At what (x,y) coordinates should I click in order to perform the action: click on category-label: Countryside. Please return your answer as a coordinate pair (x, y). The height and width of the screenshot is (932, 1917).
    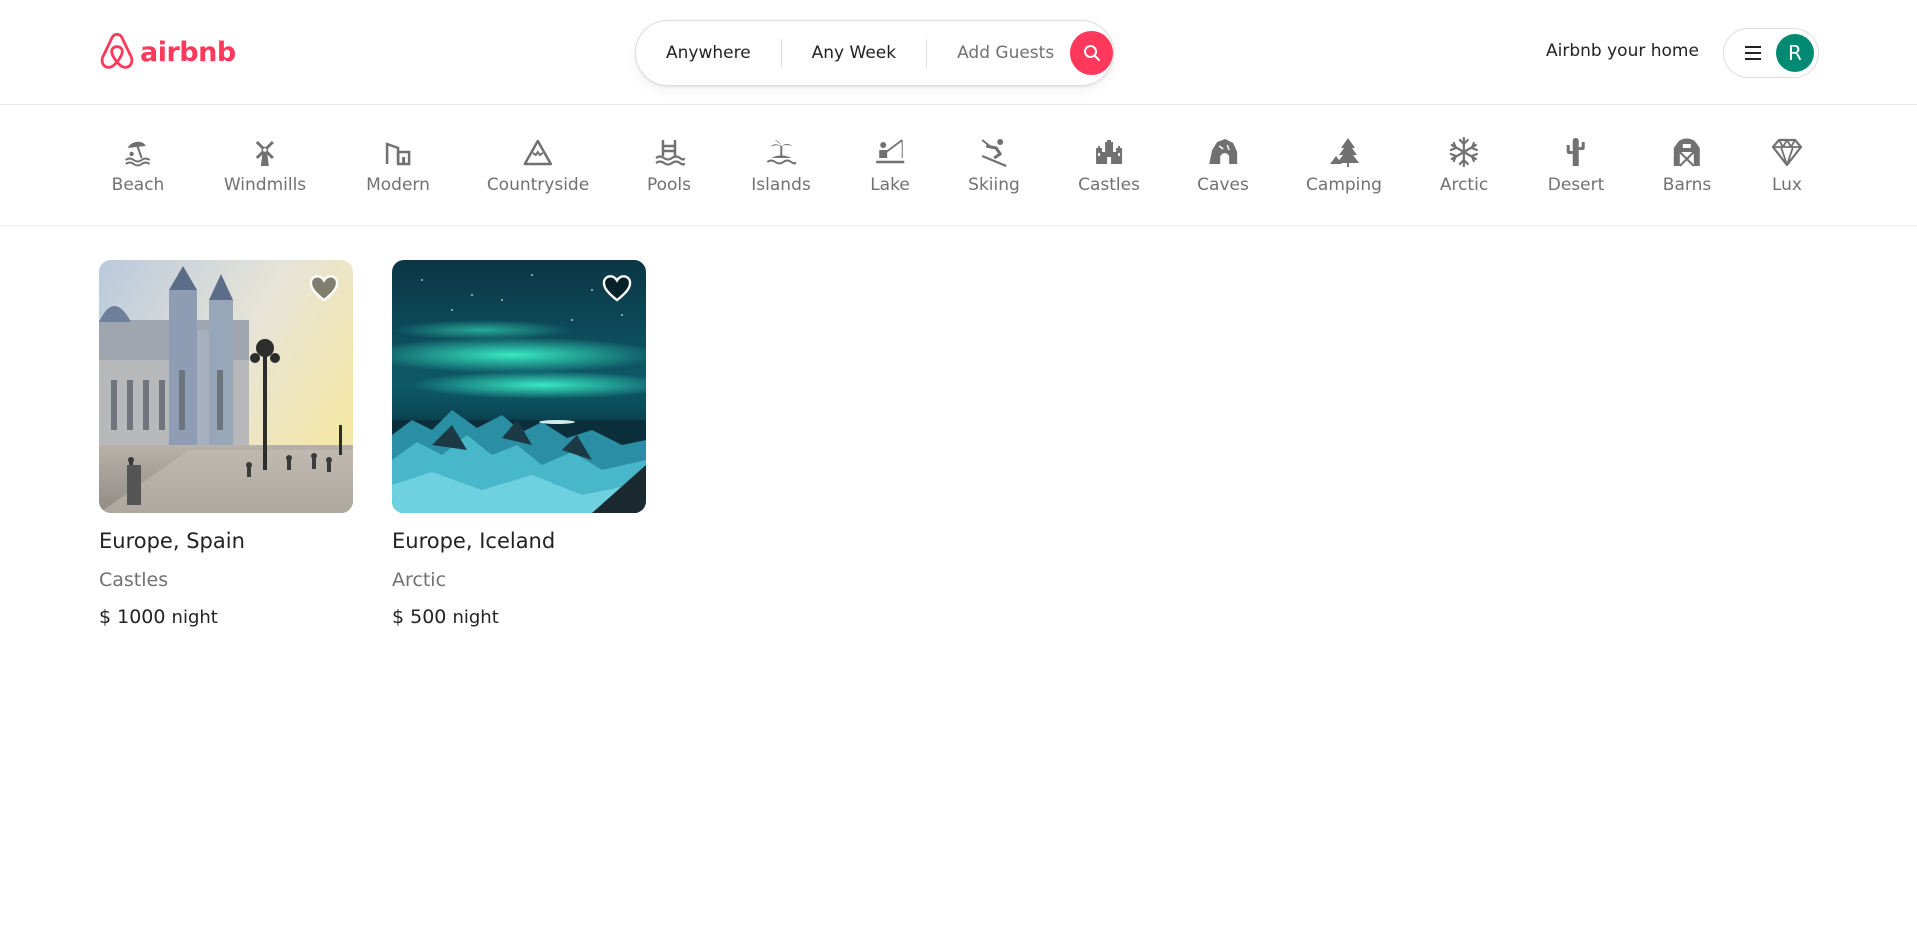
    Looking at the image, I should click on (538, 185).